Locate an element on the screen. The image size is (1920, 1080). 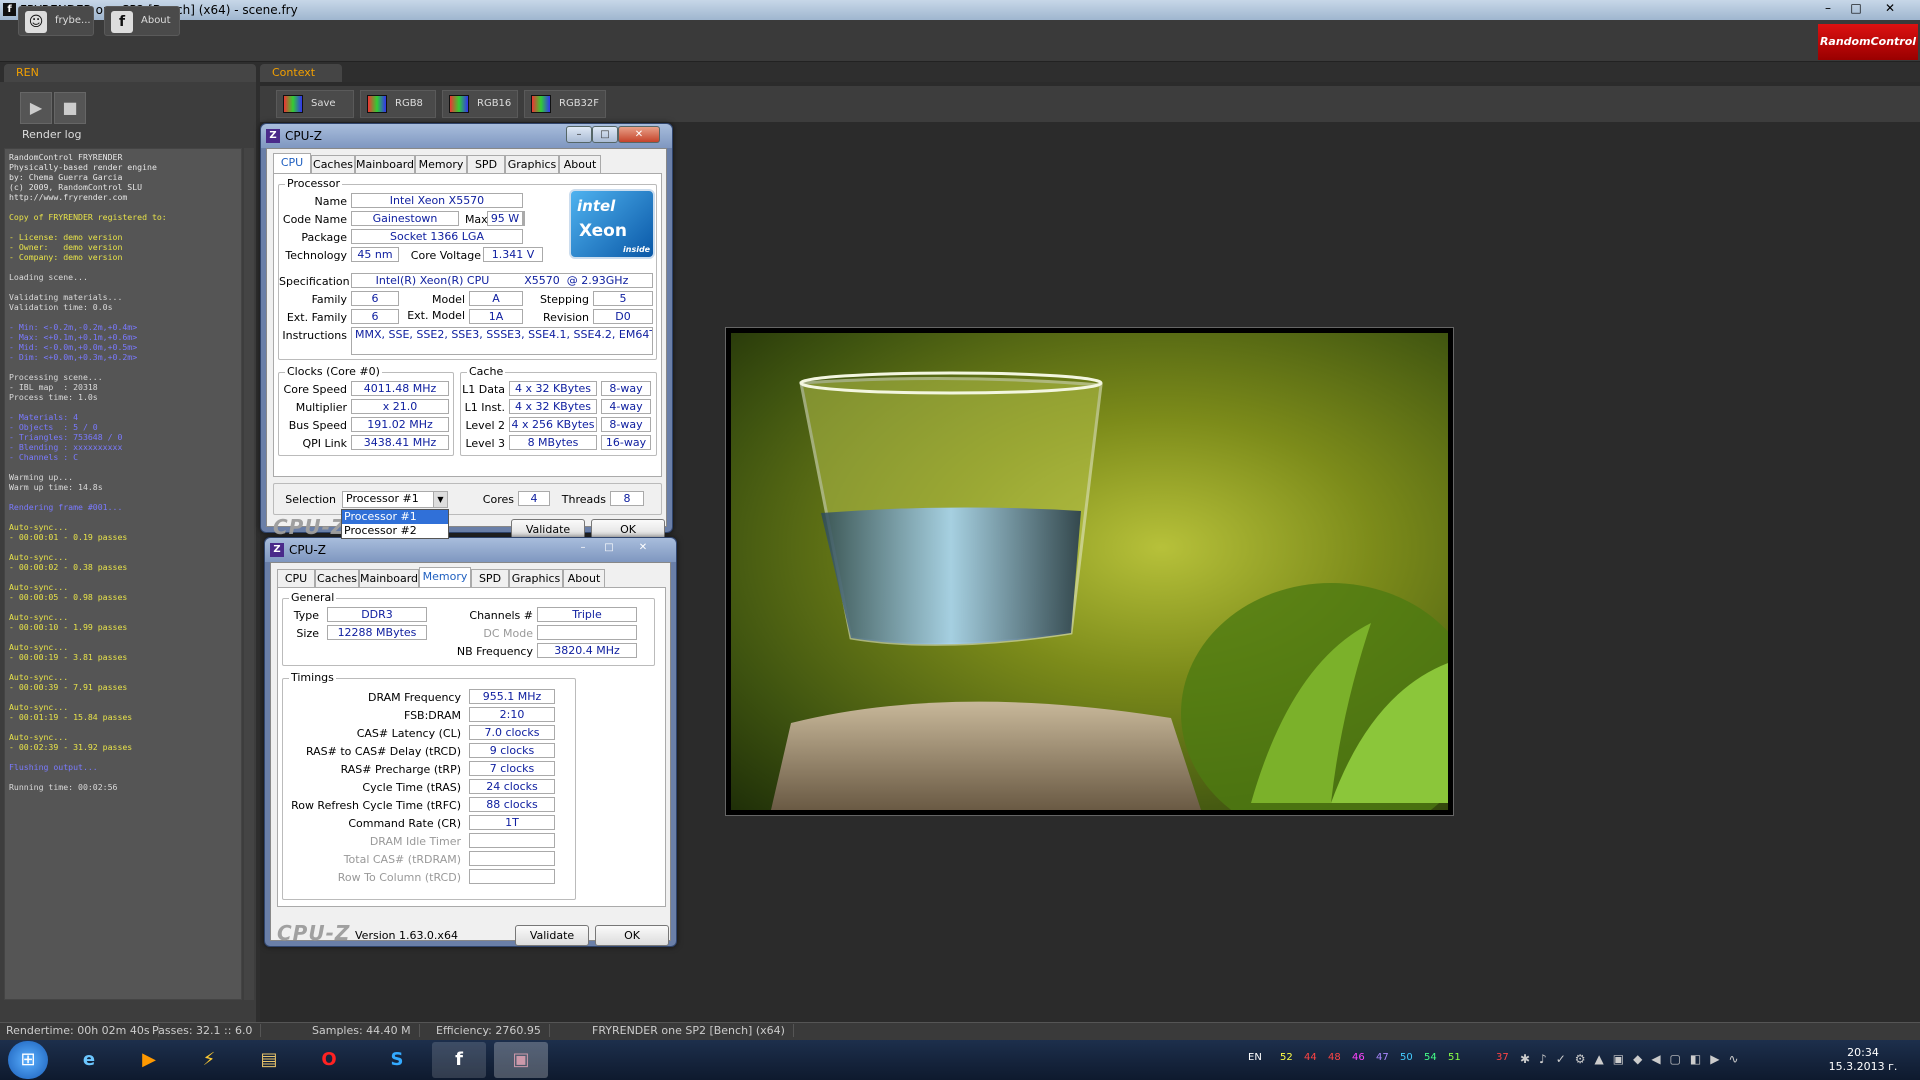
name-value: Intel Xeon X5570 is located at coordinates (437, 200).